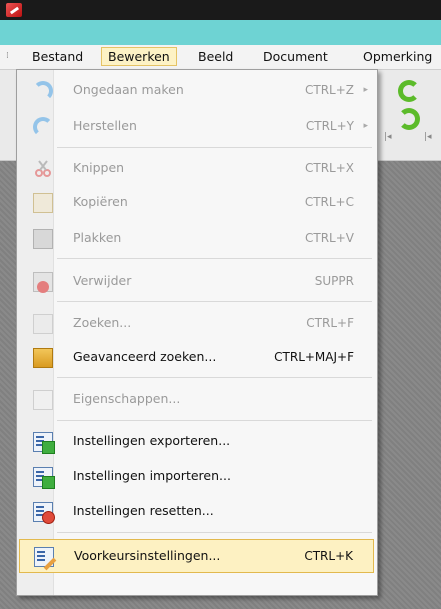 Image resolution: width=441 pixels, height=609 pixels. What do you see at coordinates (99, 167) in the screenshot?
I see `menu-item-label: Knippen` at bounding box center [99, 167].